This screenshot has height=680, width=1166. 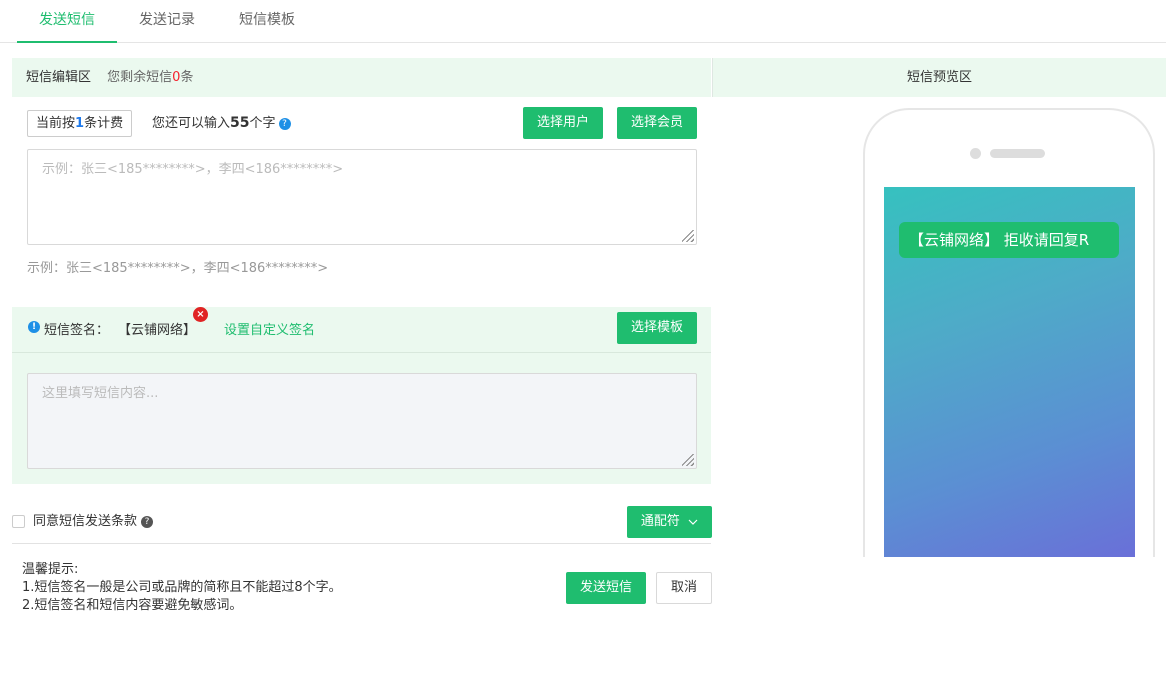 What do you see at coordinates (1017, 153) in the screenshot?
I see `speaker-icon` at bounding box center [1017, 153].